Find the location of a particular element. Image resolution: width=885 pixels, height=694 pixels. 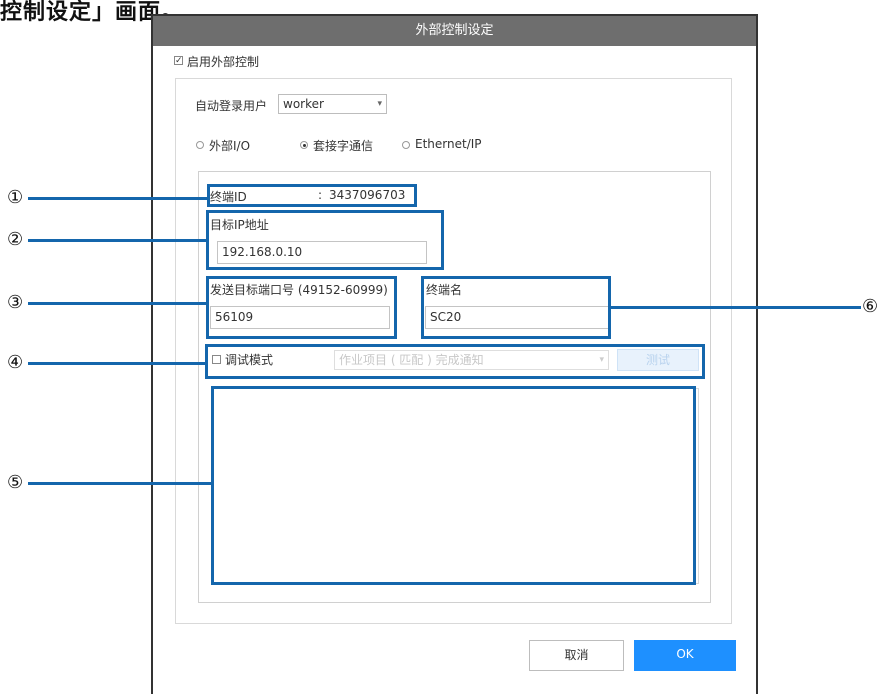

enable-external-control-label: 启用外部控制 is located at coordinates (223, 62).